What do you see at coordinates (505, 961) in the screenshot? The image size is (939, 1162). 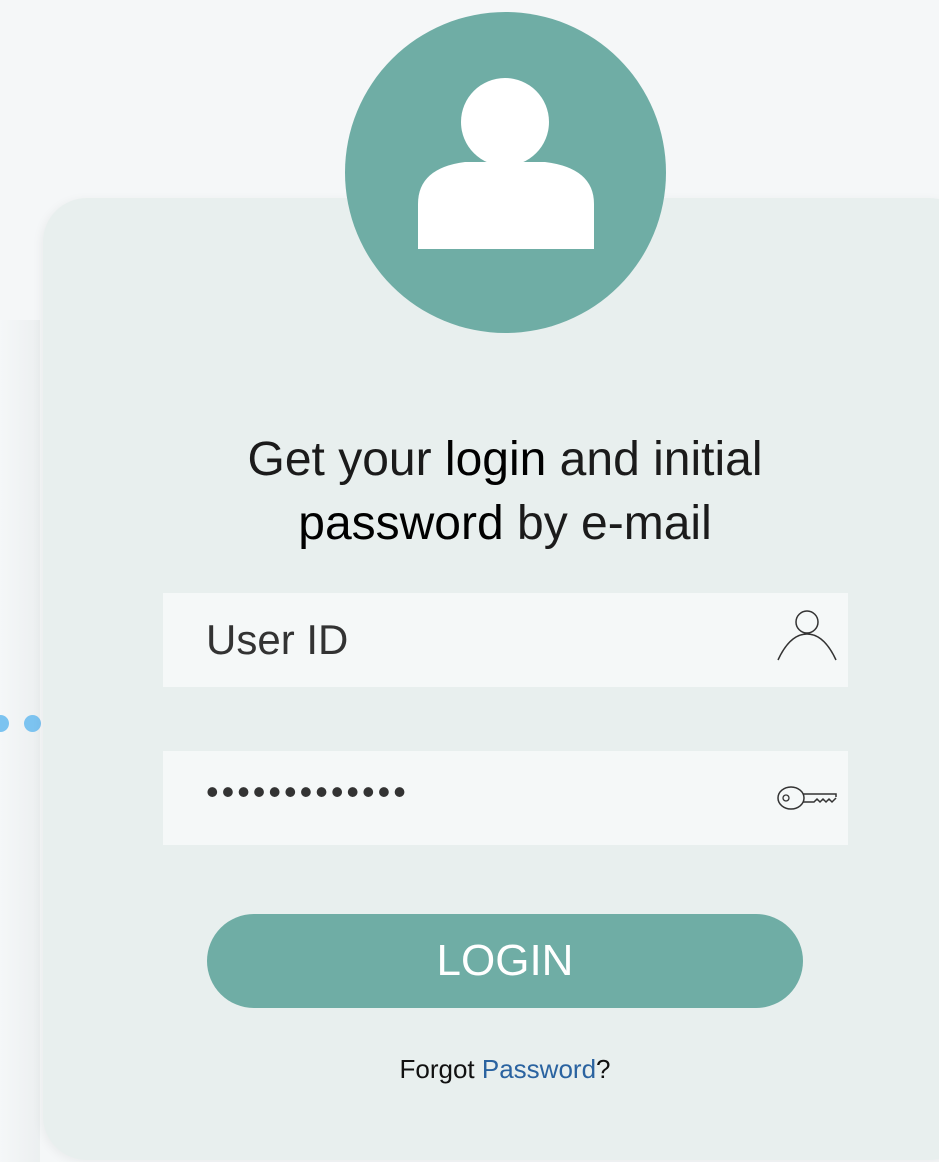 I see `login-button: LOGIN` at bounding box center [505, 961].